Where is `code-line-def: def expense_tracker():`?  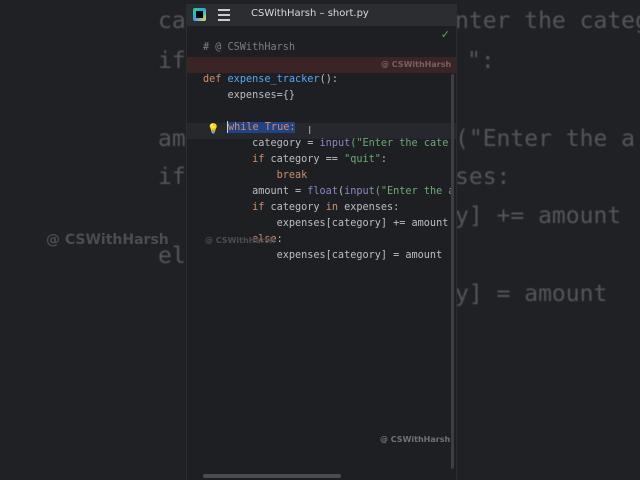
code-line-def: def expense_tracker(): is located at coordinates (270, 80).